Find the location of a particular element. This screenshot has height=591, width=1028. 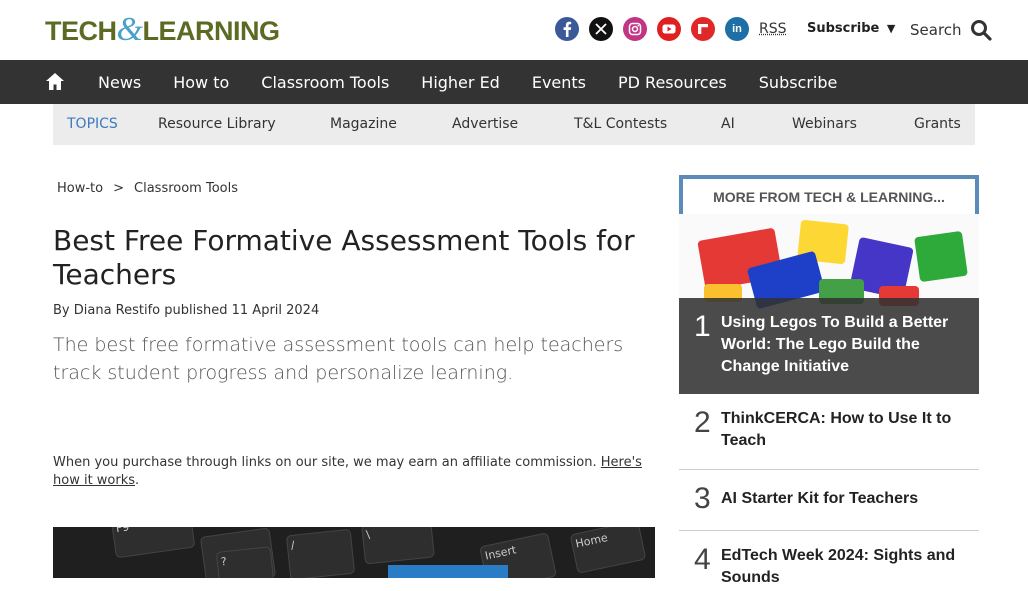

youtube-icon is located at coordinates (669, 29).